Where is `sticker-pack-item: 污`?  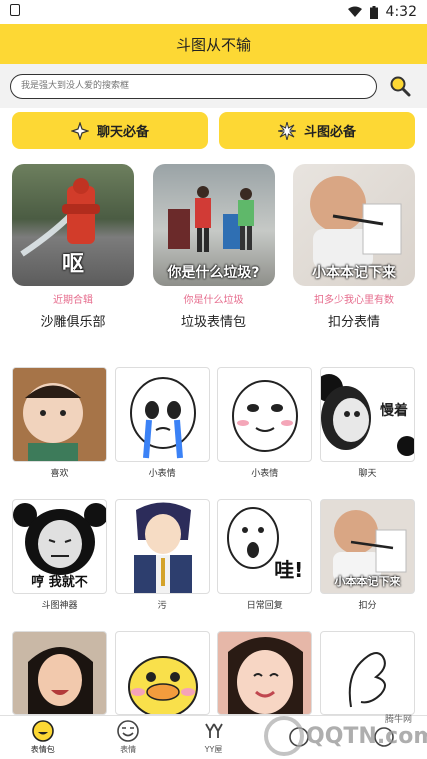 sticker-pack-item: 污 is located at coordinates (162, 555).